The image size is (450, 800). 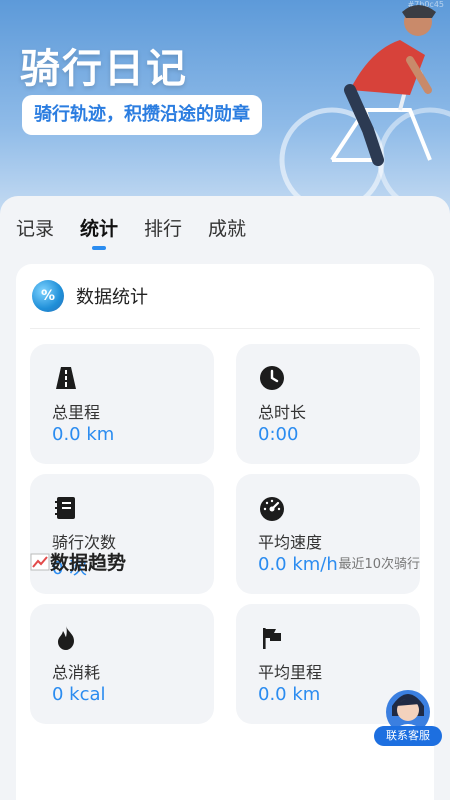 I want to click on tab-statistics: 统计, so click(x=99, y=227).